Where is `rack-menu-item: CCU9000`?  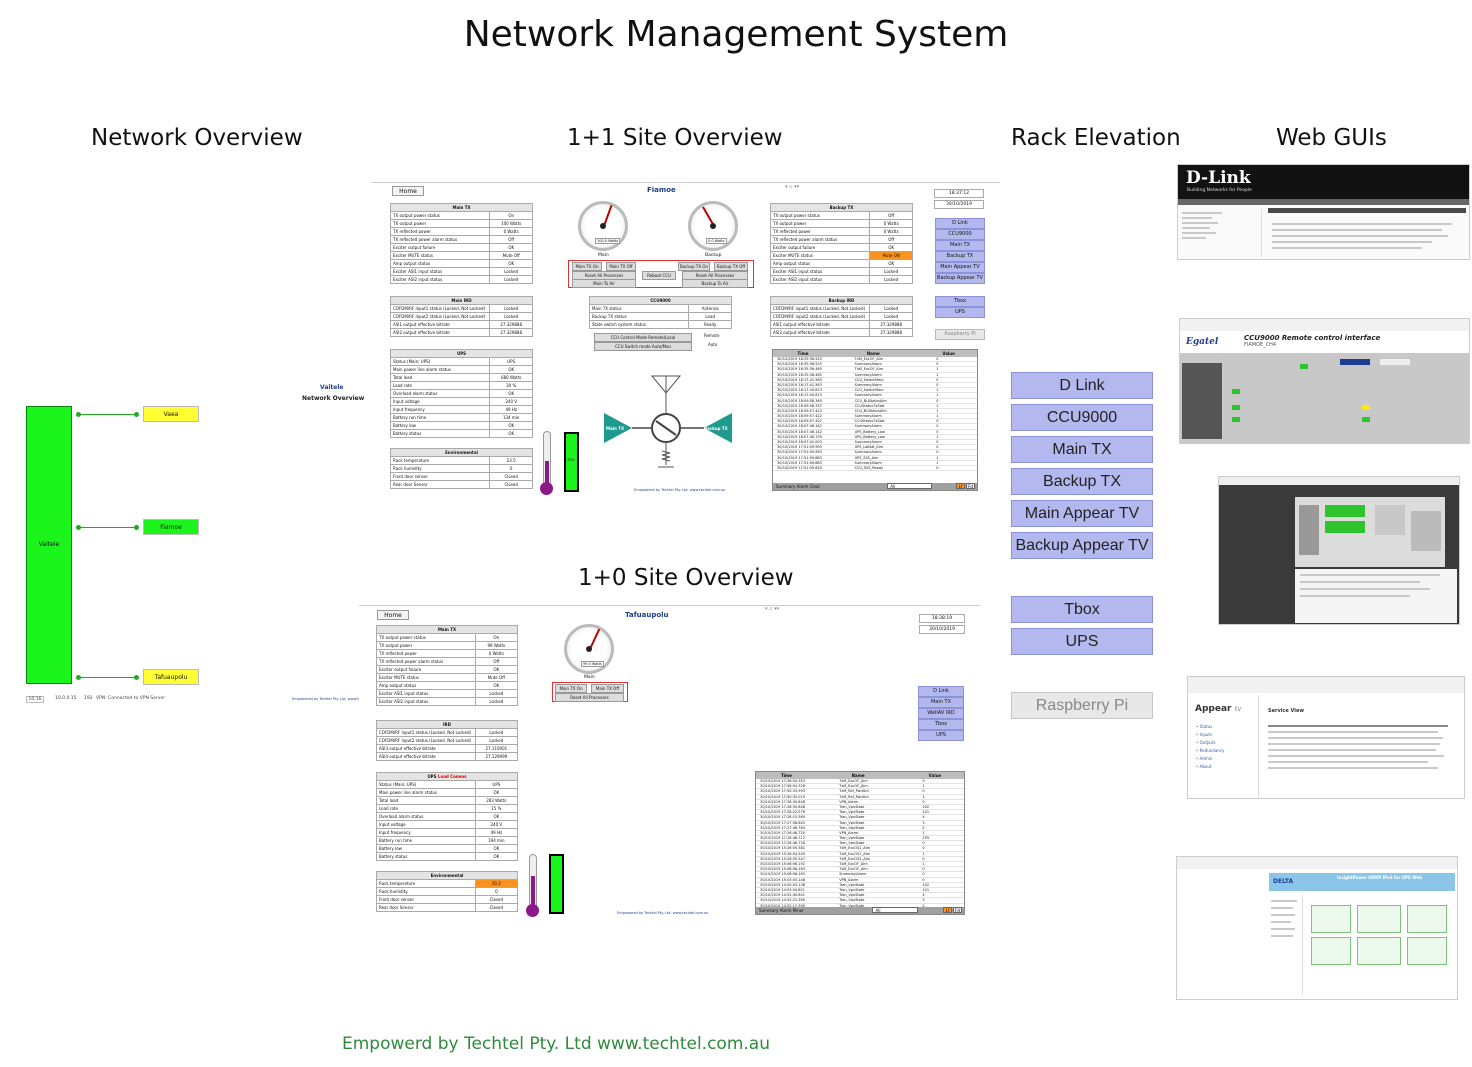 rack-menu-item: CCU9000 is located at coordinates (960, 234).